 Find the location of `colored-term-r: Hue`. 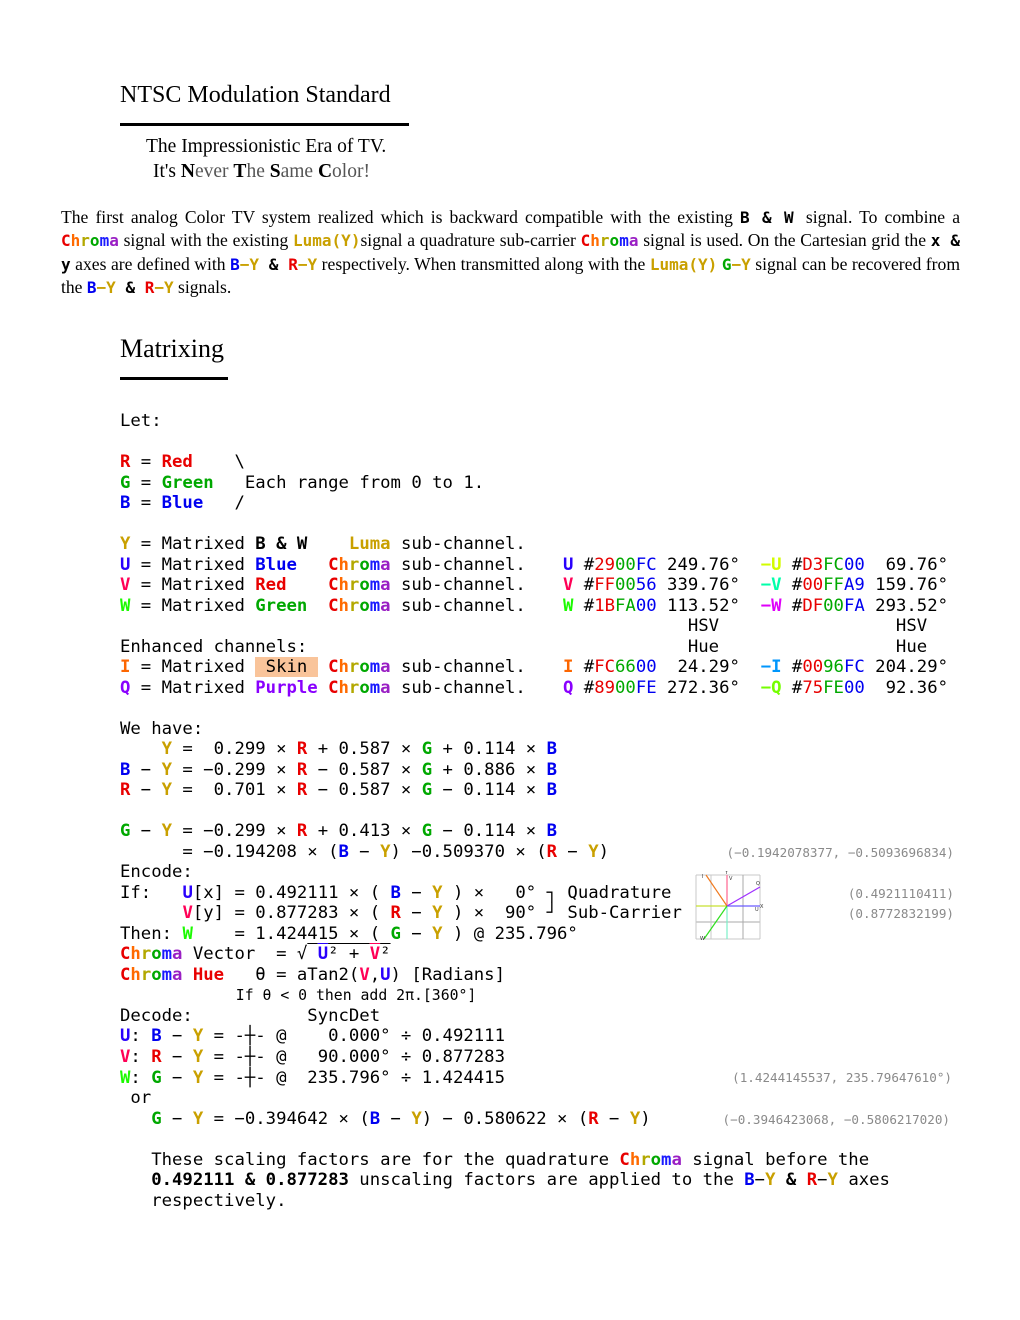

colored-term-r: Hue is located at coordinates (208, 974).